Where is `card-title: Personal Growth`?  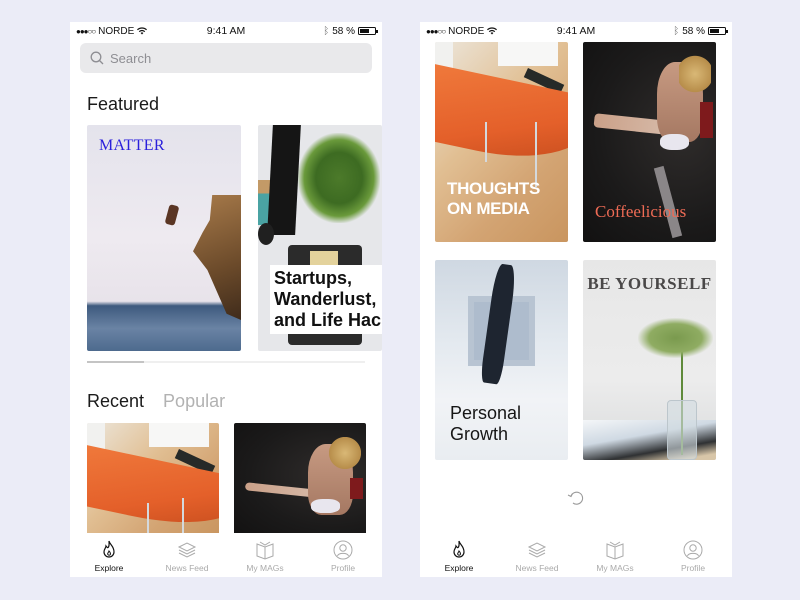 card-title: Personal Growth is located at coordinates (485, 424).